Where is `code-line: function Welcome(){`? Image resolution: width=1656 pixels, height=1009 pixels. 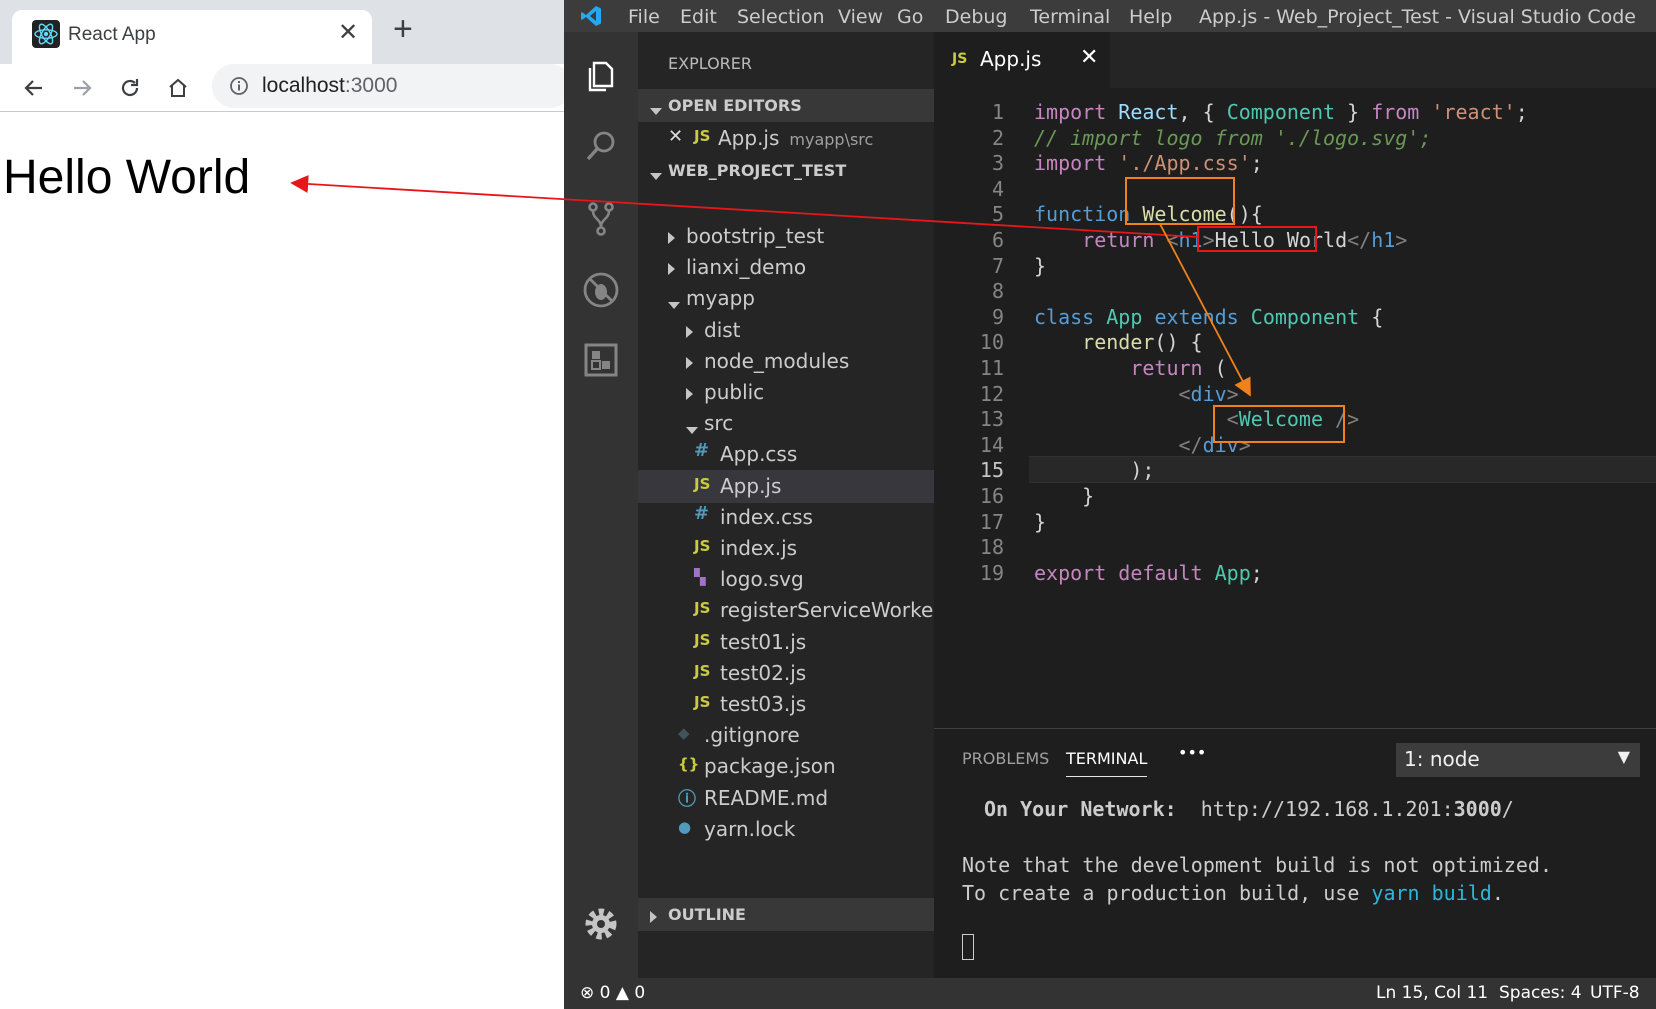 code-line: function Welcome(){ is located at coordinates (1148, 214).